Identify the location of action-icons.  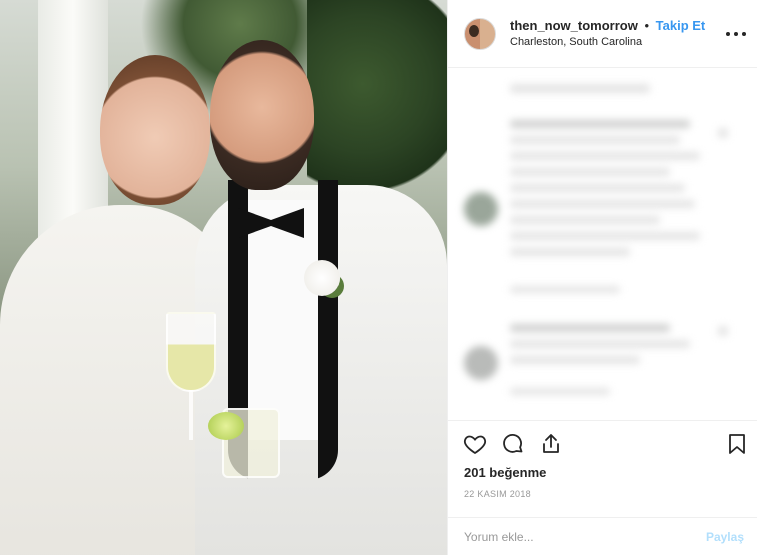
(605, 445).